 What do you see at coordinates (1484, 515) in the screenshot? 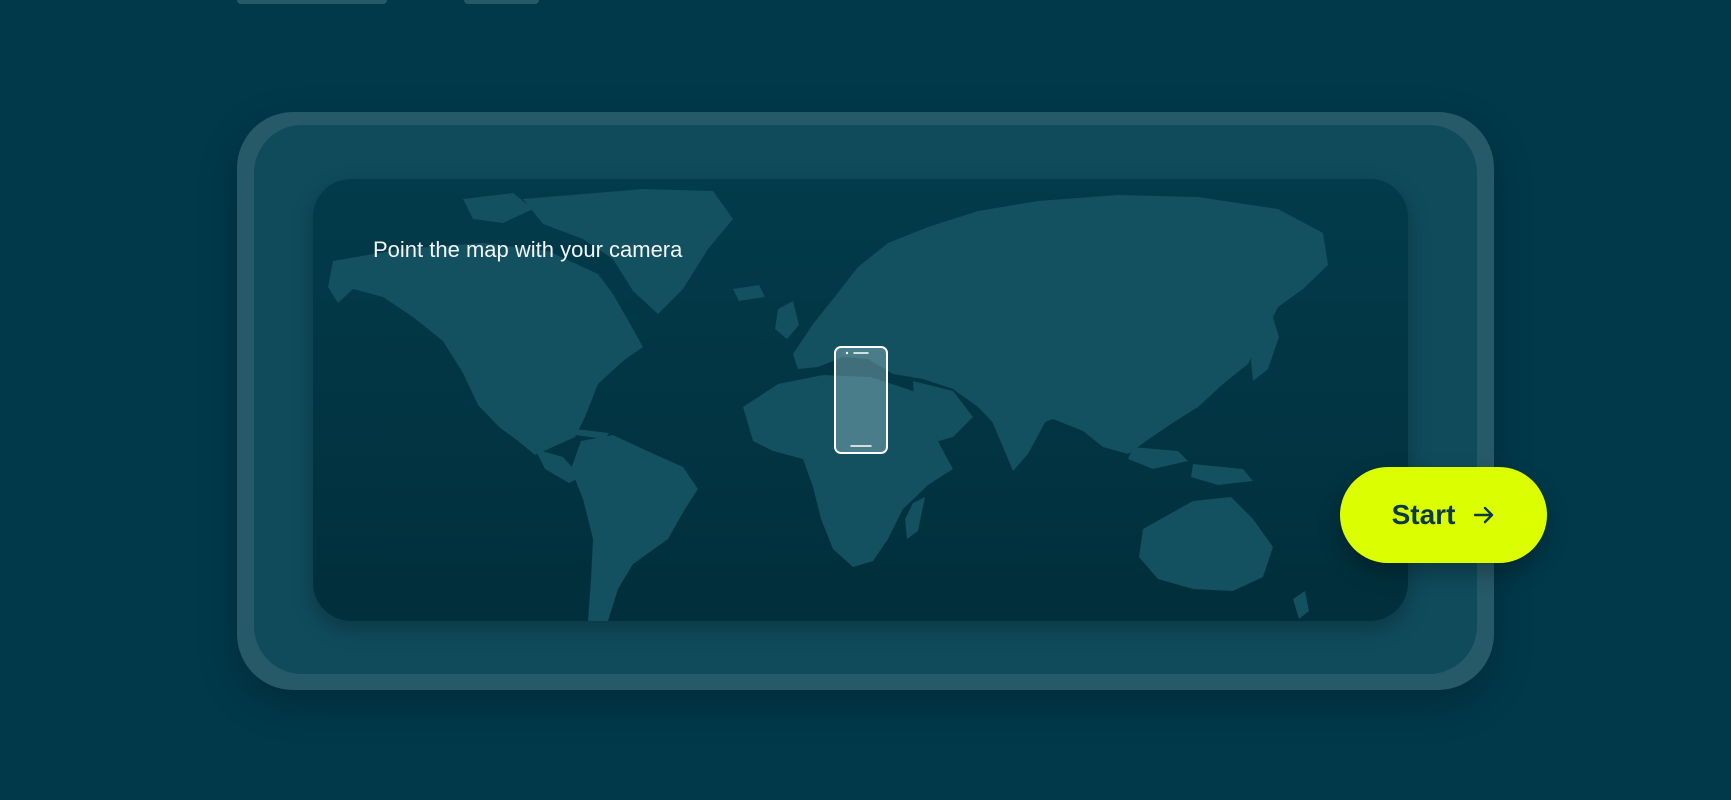
I see `arrow-right-icon` at bounding box center [1484, 515].